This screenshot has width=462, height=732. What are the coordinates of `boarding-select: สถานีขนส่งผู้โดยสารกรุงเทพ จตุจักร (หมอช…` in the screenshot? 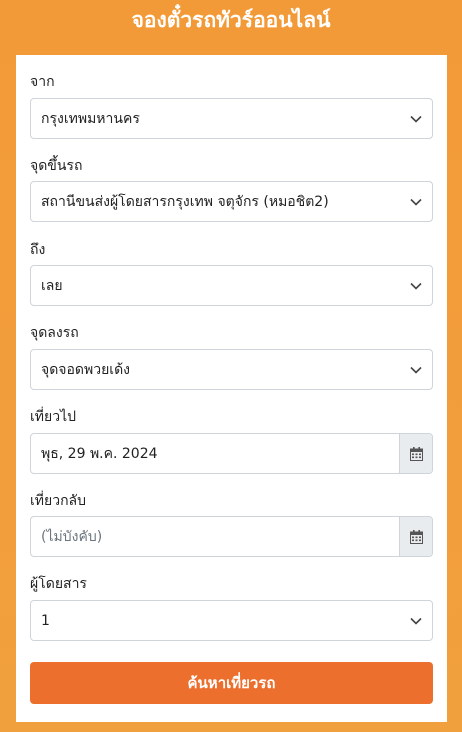 It's located at (231, 201).